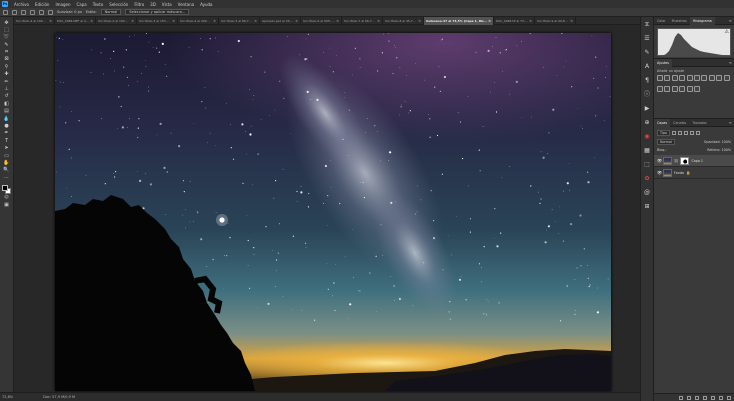  I want to click on filter-type-icon, so click(685, 132).